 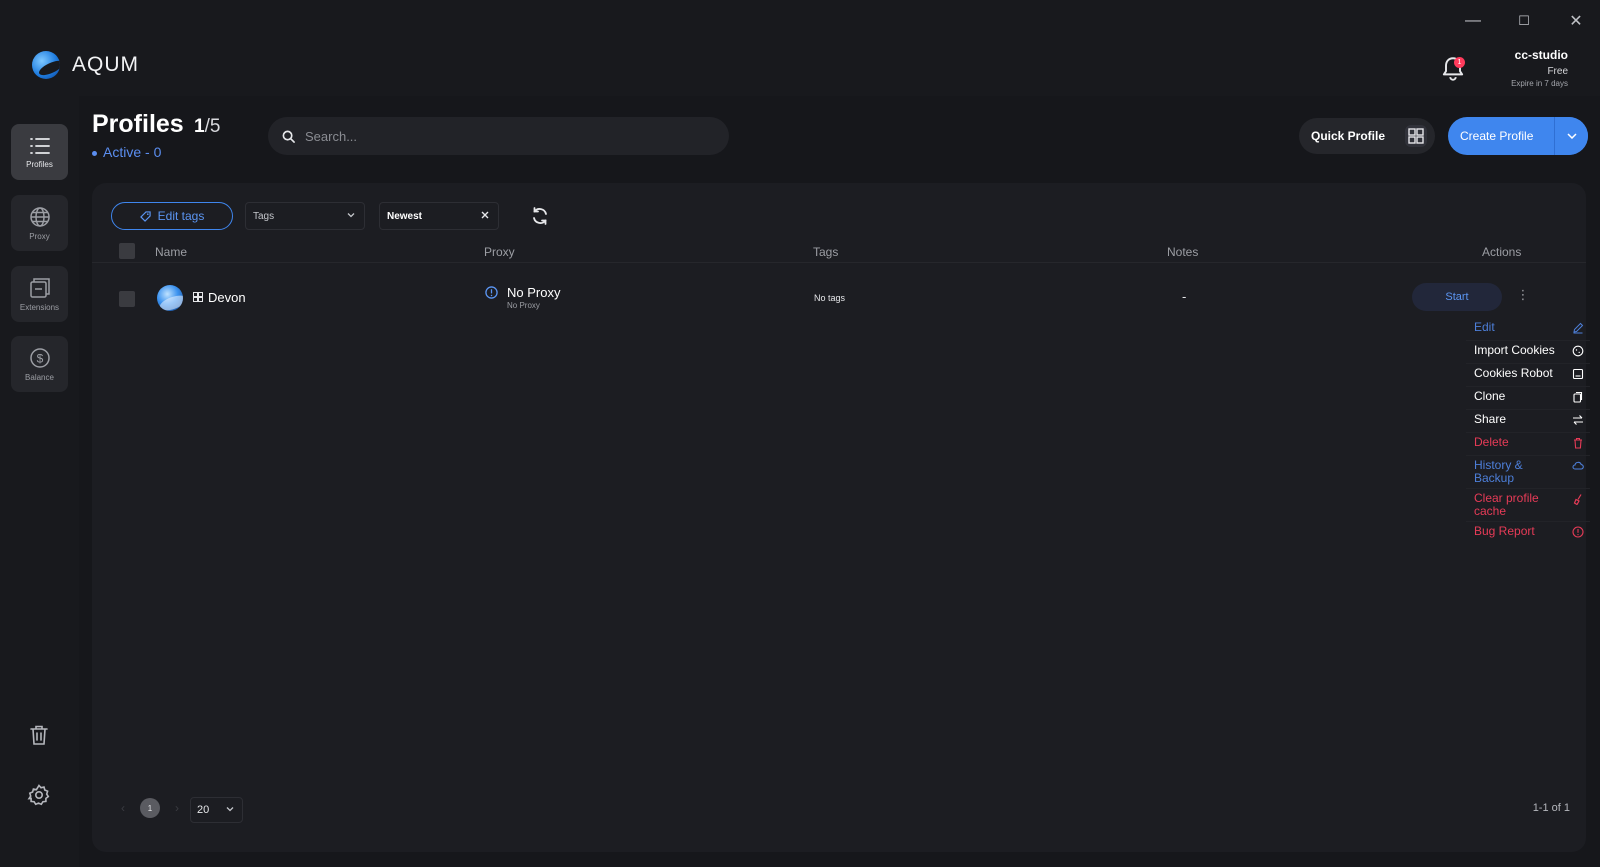 I want to click on profile-count: 1/5, so click(x=207, y=127).